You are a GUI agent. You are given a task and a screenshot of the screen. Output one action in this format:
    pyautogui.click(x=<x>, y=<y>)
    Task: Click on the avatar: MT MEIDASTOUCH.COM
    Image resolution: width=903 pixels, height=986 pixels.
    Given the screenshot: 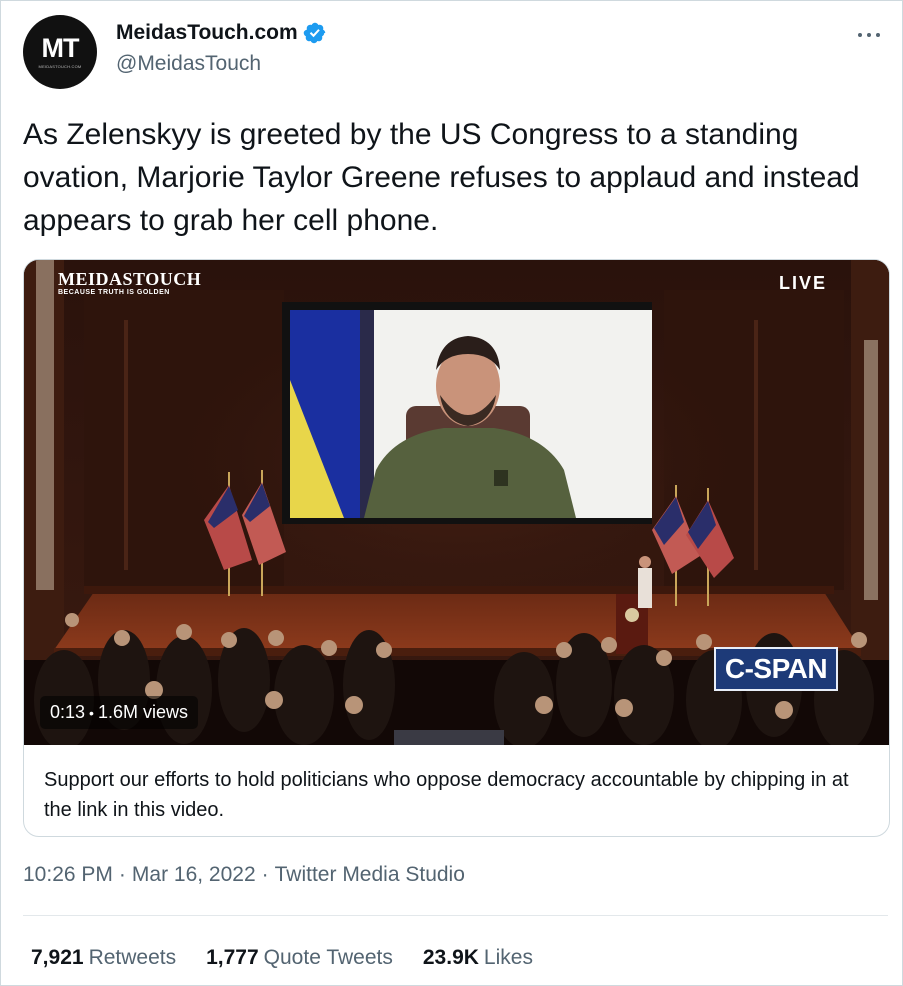 What is the action you would take?
    pyautogui.click(x=60, y=52)
    